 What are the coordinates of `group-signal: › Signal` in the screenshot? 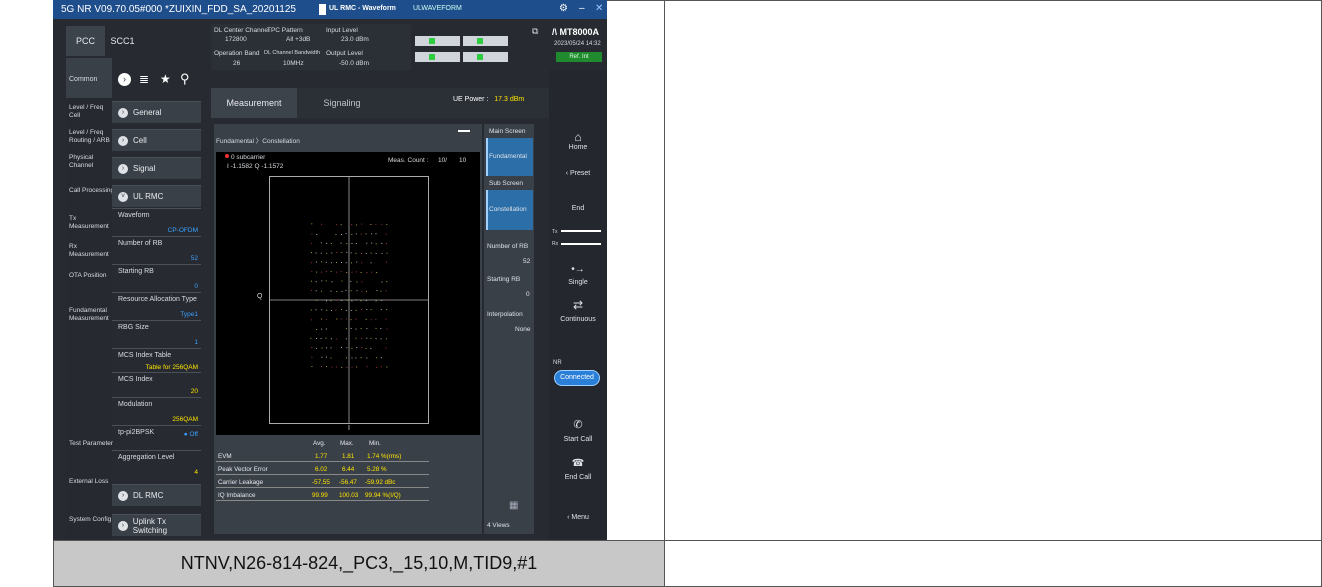 It's located at (156, 168).